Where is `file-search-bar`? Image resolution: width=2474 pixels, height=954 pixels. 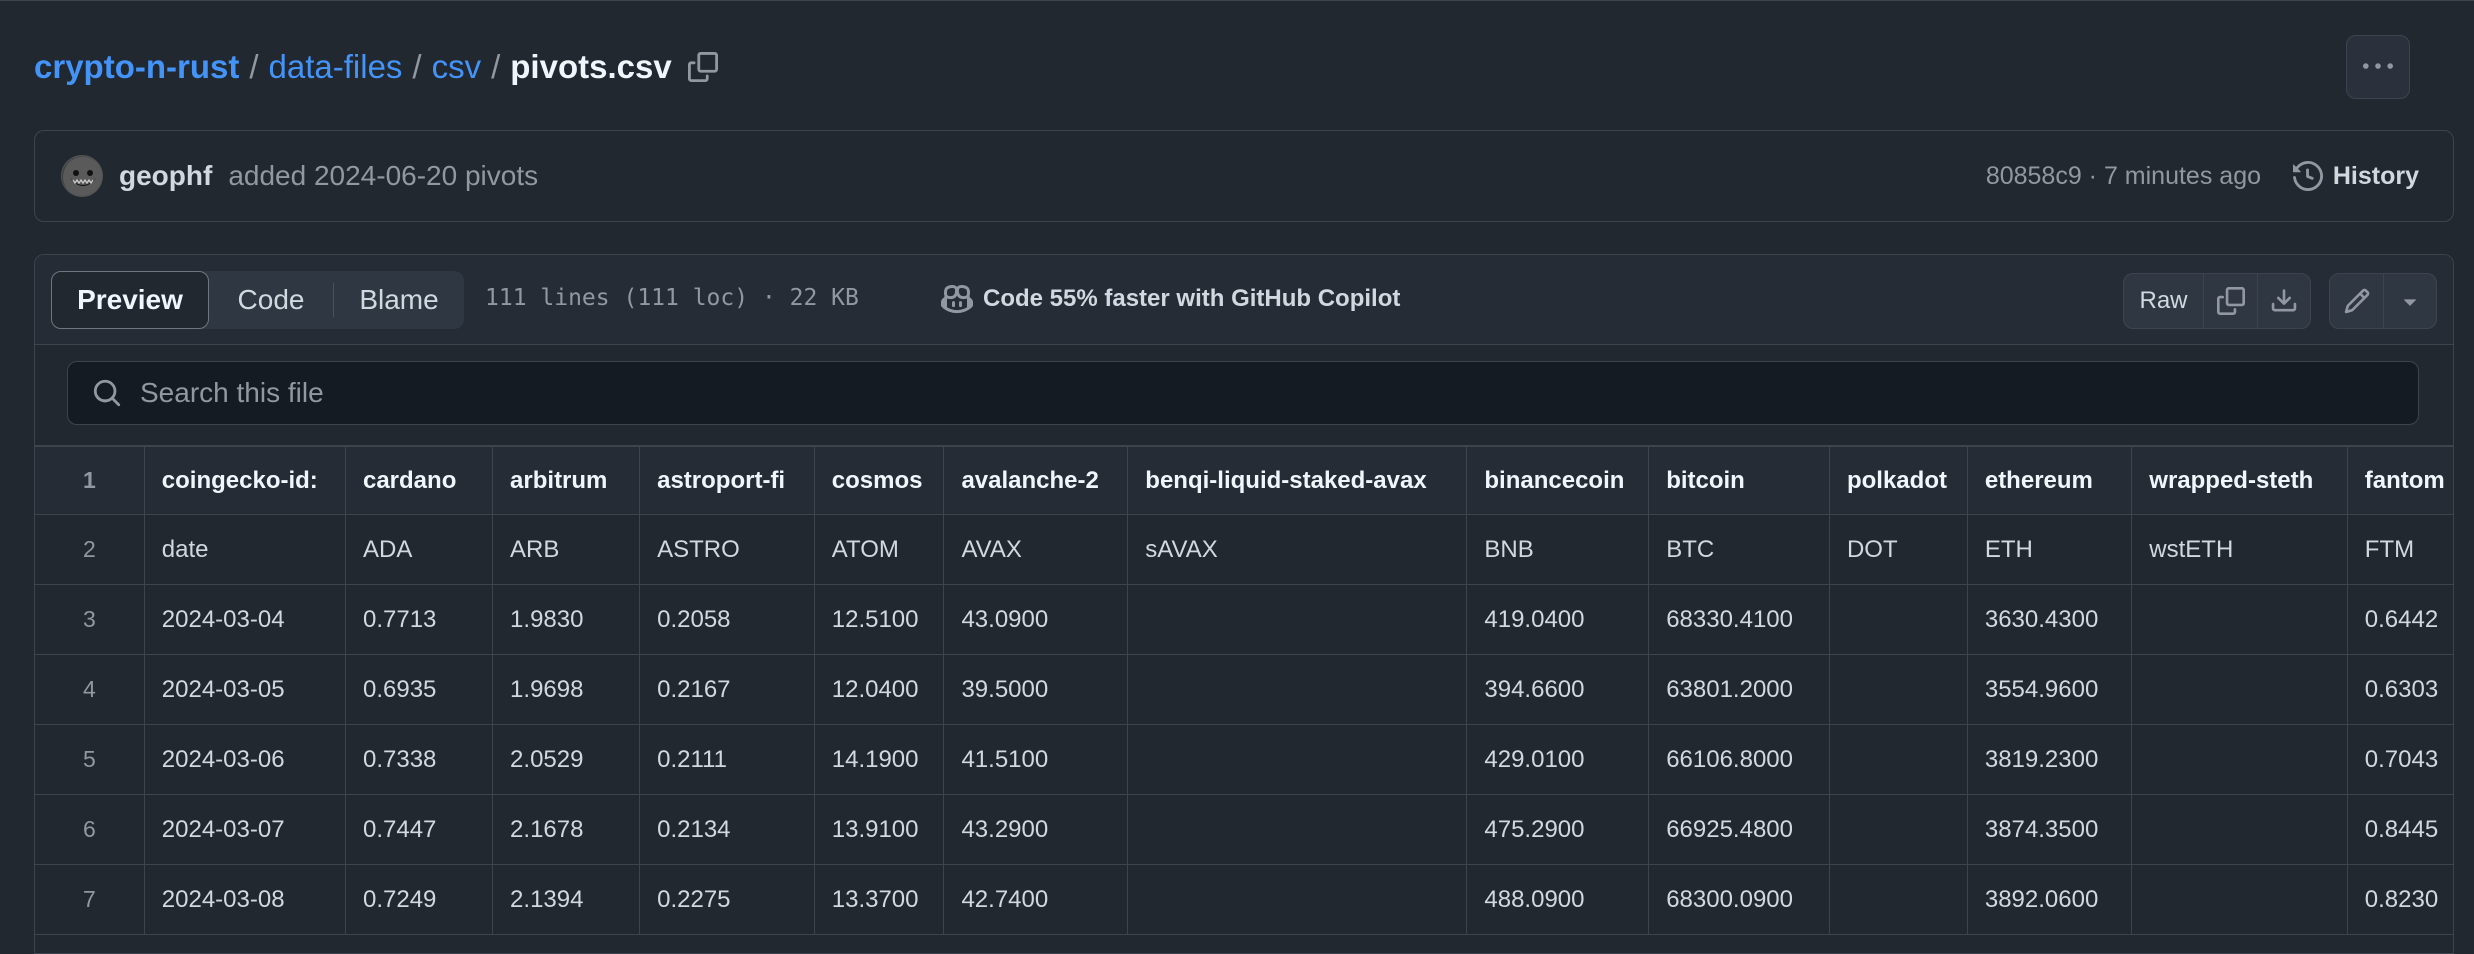
file-search-bar is located at coordinates (1244, 395).